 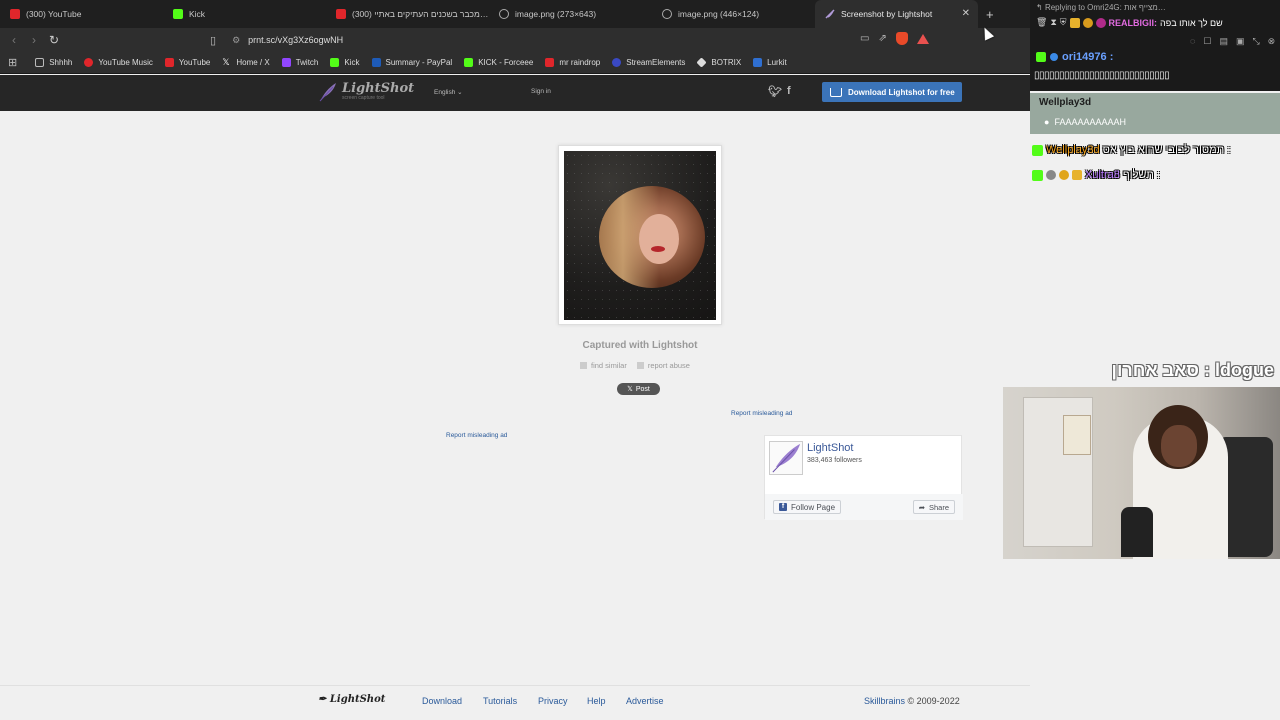 I want to click on brave-shield-icon, so click(x=901, y=38).